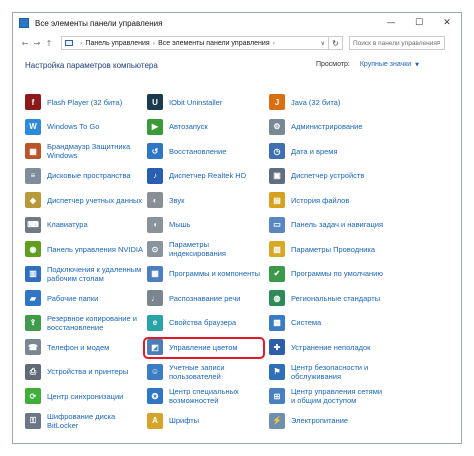  Describe the element at coordinates (24, 23) in the screenshot. I see `control-panel-icon` at that location.